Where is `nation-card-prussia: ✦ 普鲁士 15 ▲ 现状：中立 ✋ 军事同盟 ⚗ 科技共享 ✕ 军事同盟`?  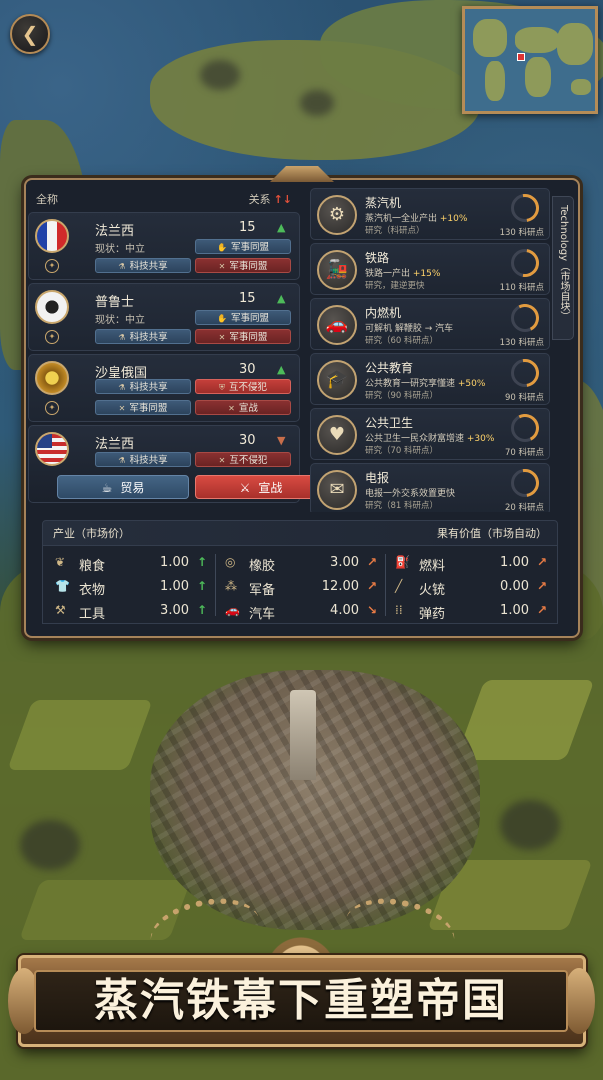 nation-card-prussia: ✦ 普鲁士 15 ▲ 现状：中立 ✋ 军事同盟 ⚗ 科技共享 ✕ 军事同盟 is located at coordinates (164, 317).